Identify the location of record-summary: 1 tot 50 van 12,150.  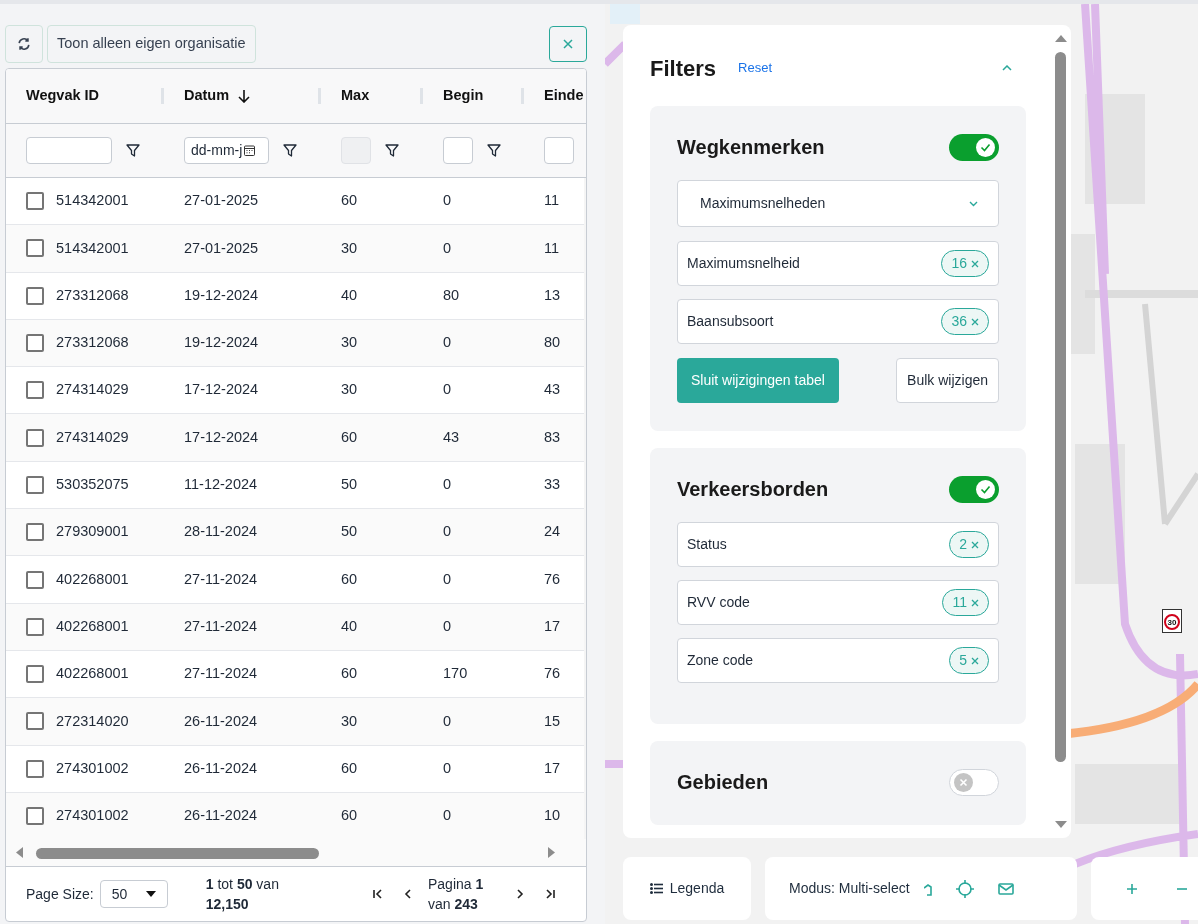
(242, 894).